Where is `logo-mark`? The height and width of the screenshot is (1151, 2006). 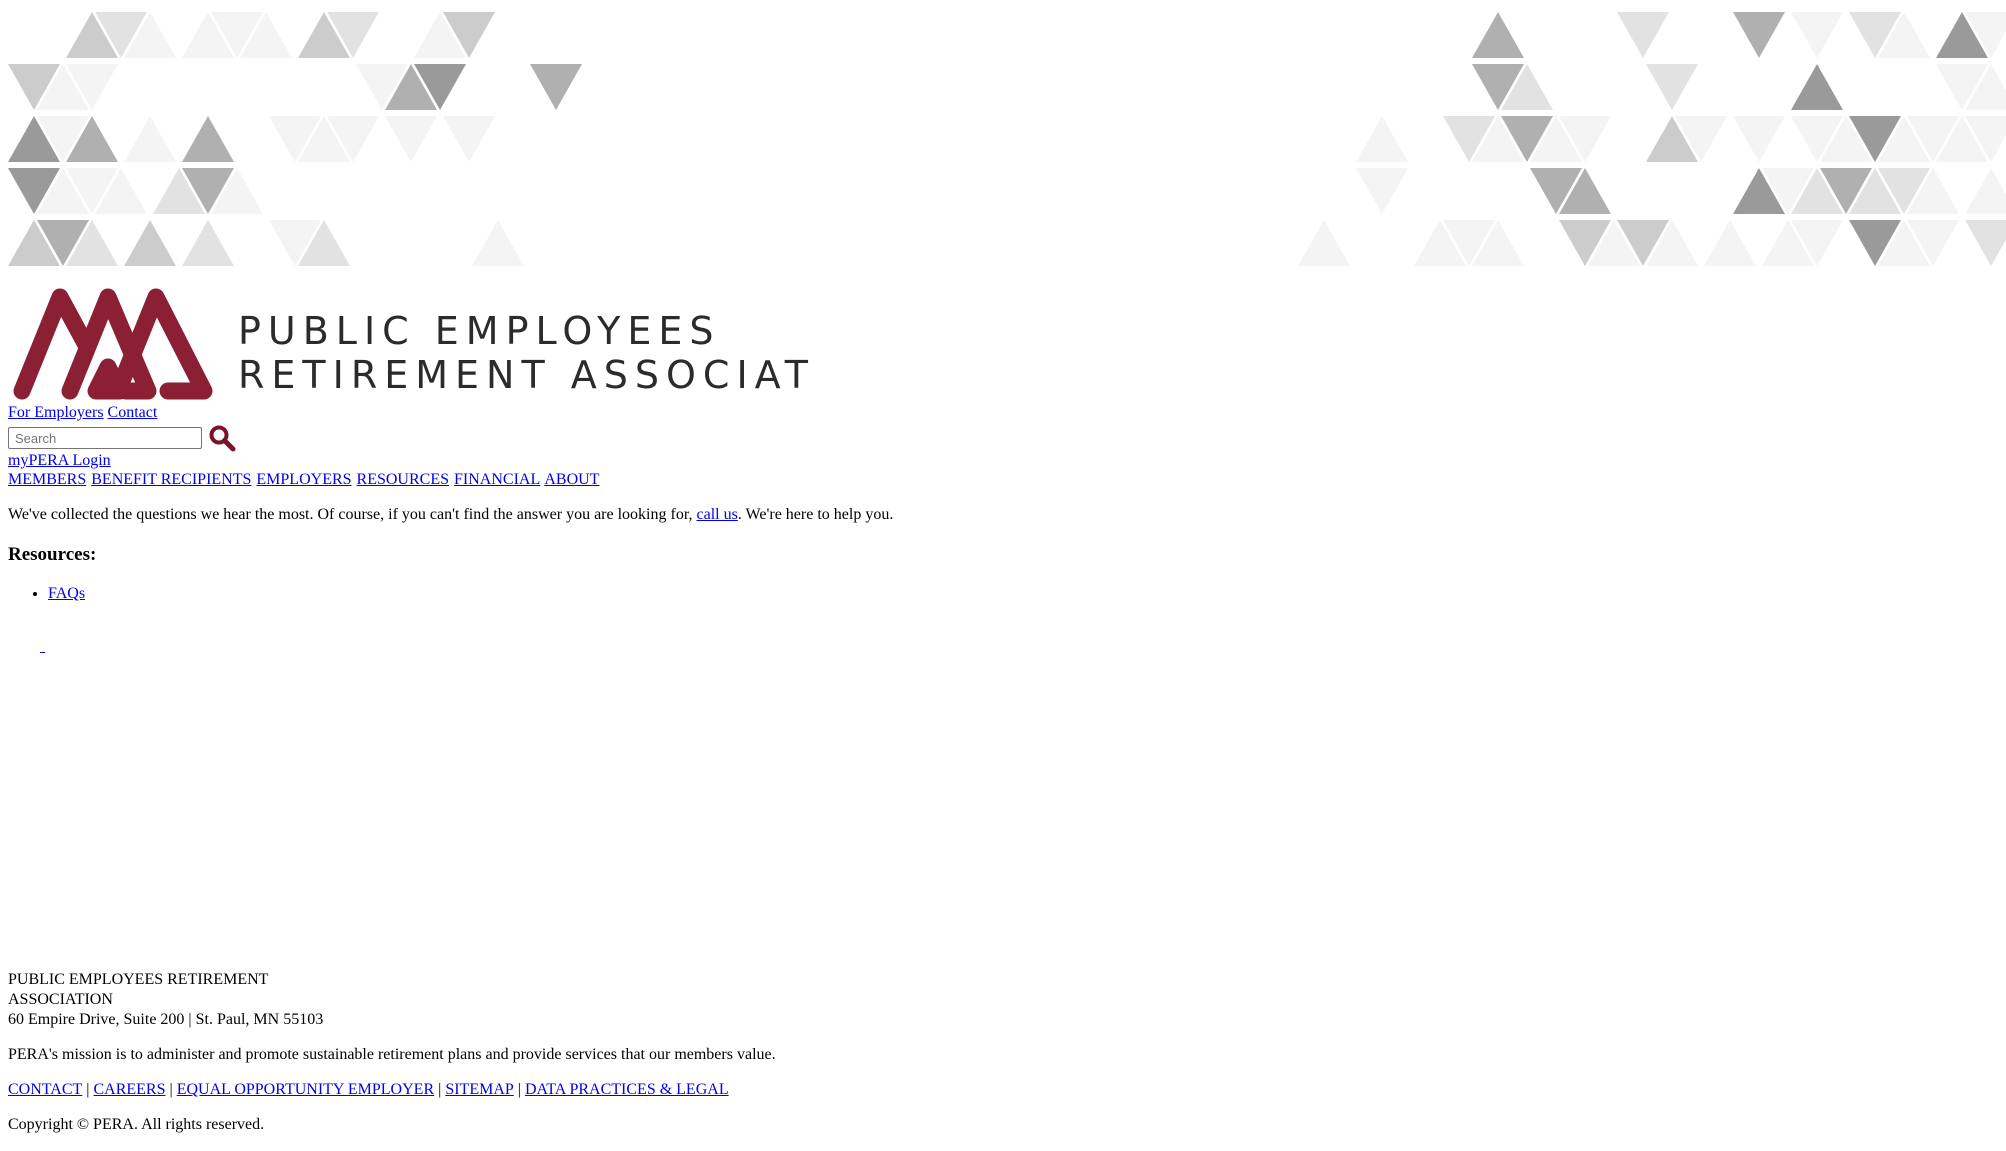 logo-mark is located at coordinates (113, 344).